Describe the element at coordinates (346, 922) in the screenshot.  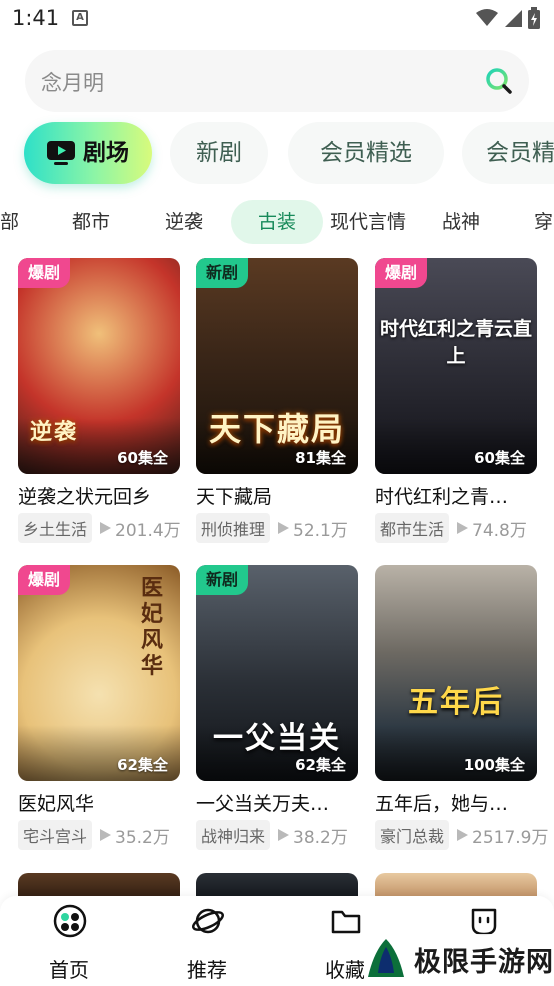
I see `folder-icon` at that location.